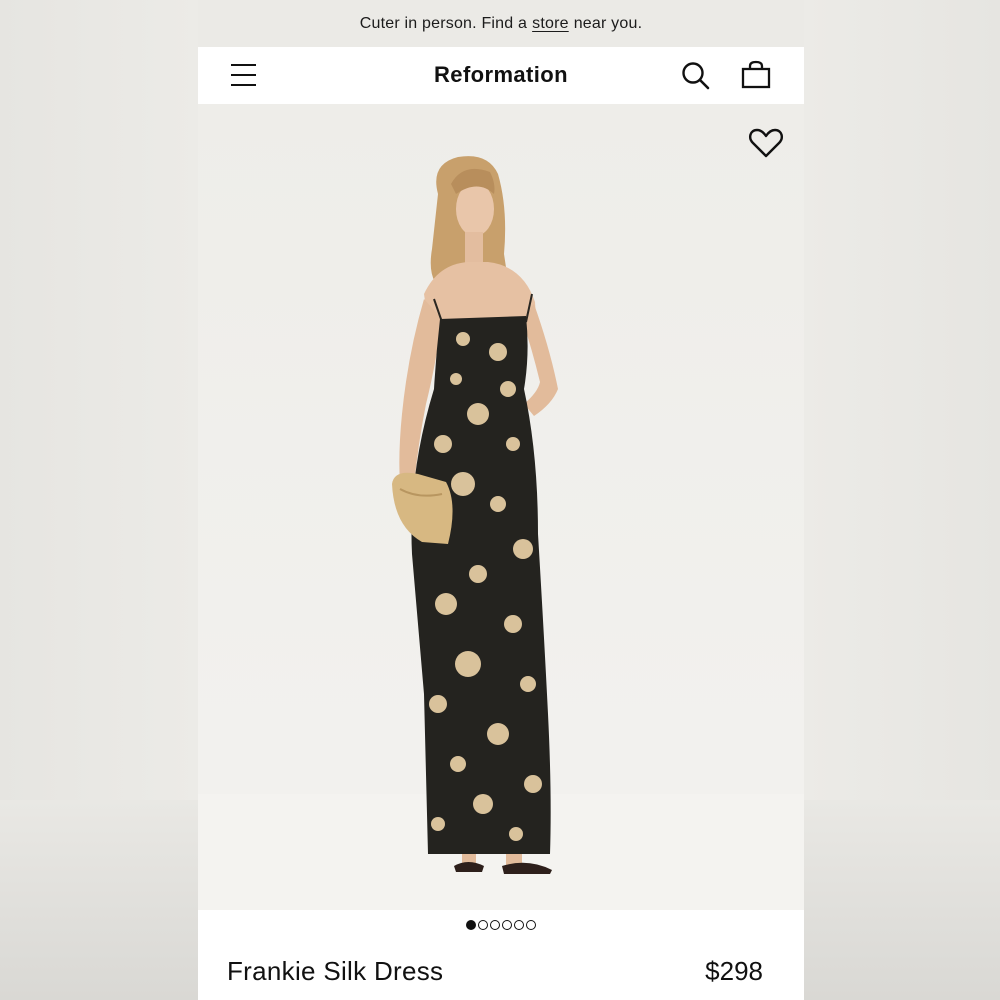 The image size is (1000, 1000). Describe the element at coordinates (756, 75) in the screenshot. I see `shopping-bag-icon` at that location.